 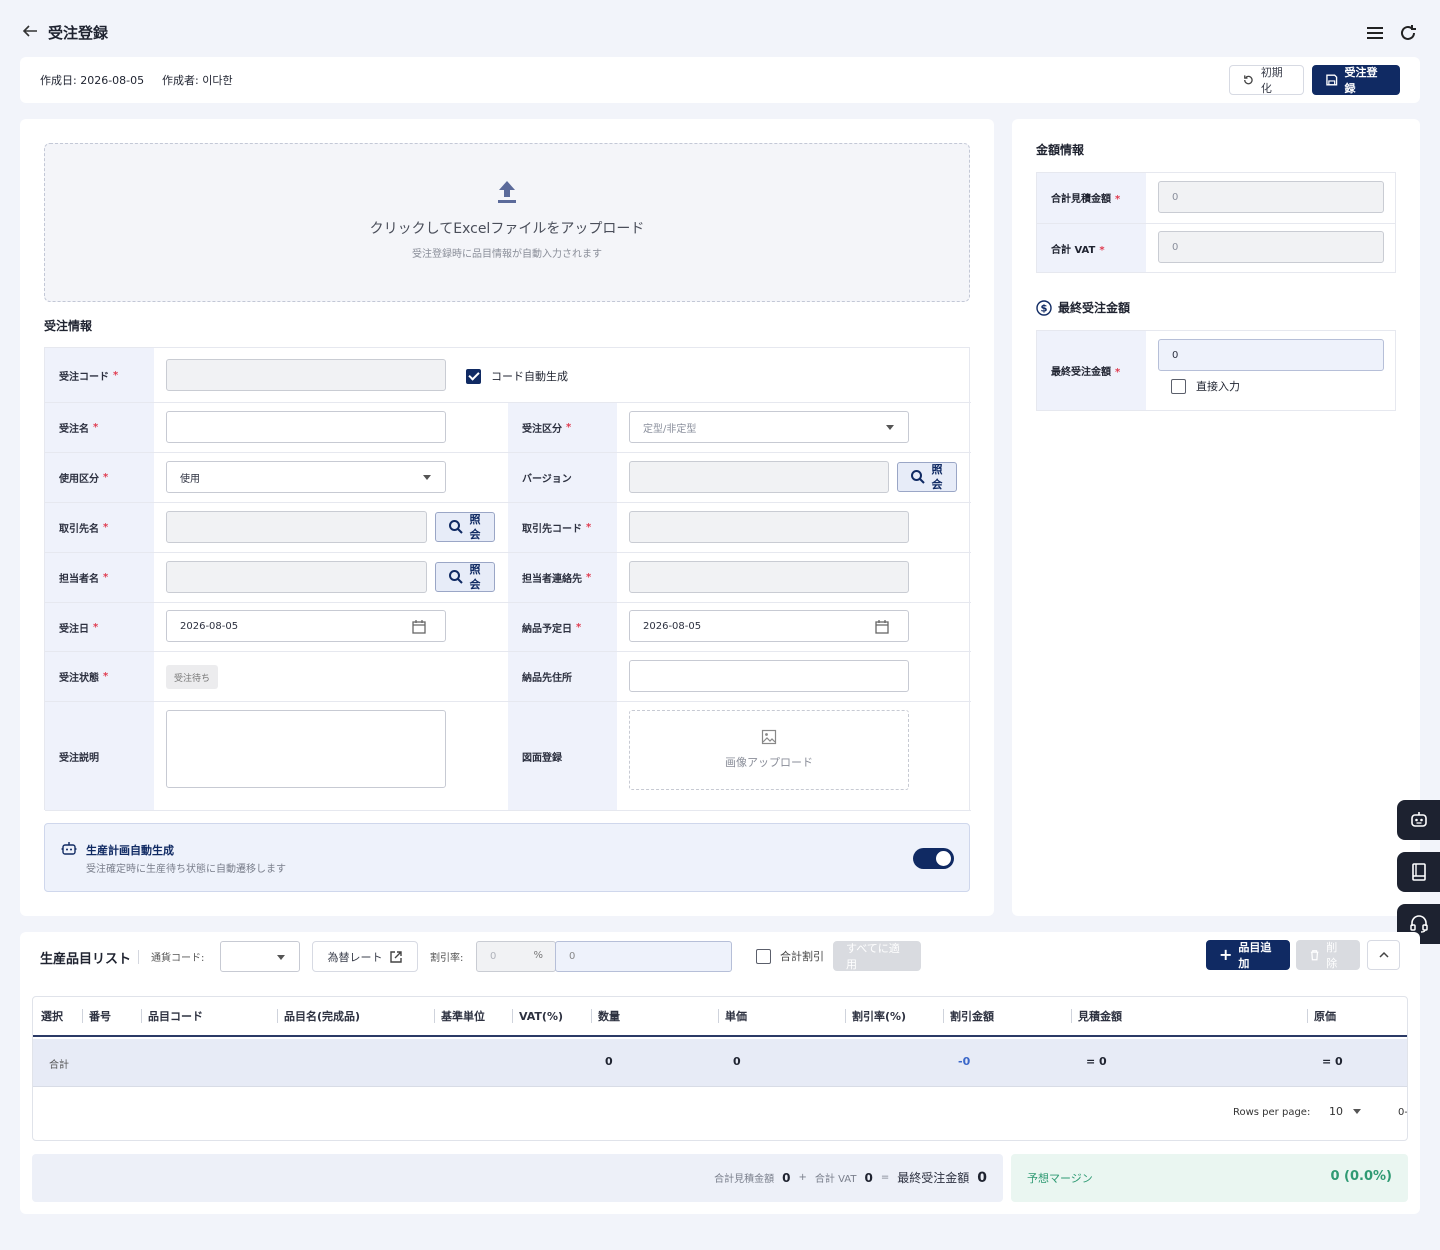 I want to click on manager-name-input, so click(x=296, y=577).